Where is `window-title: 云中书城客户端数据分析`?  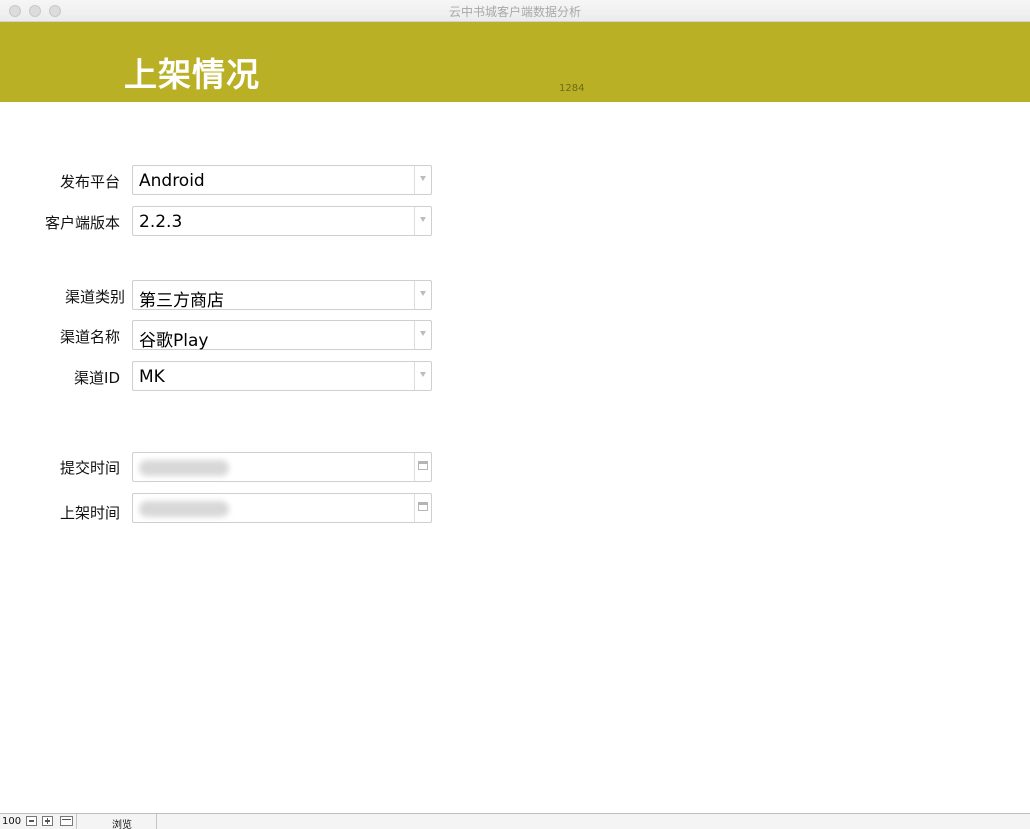 window-title: 云中书城客户端数据分析 is located at coordinates (514, 12).